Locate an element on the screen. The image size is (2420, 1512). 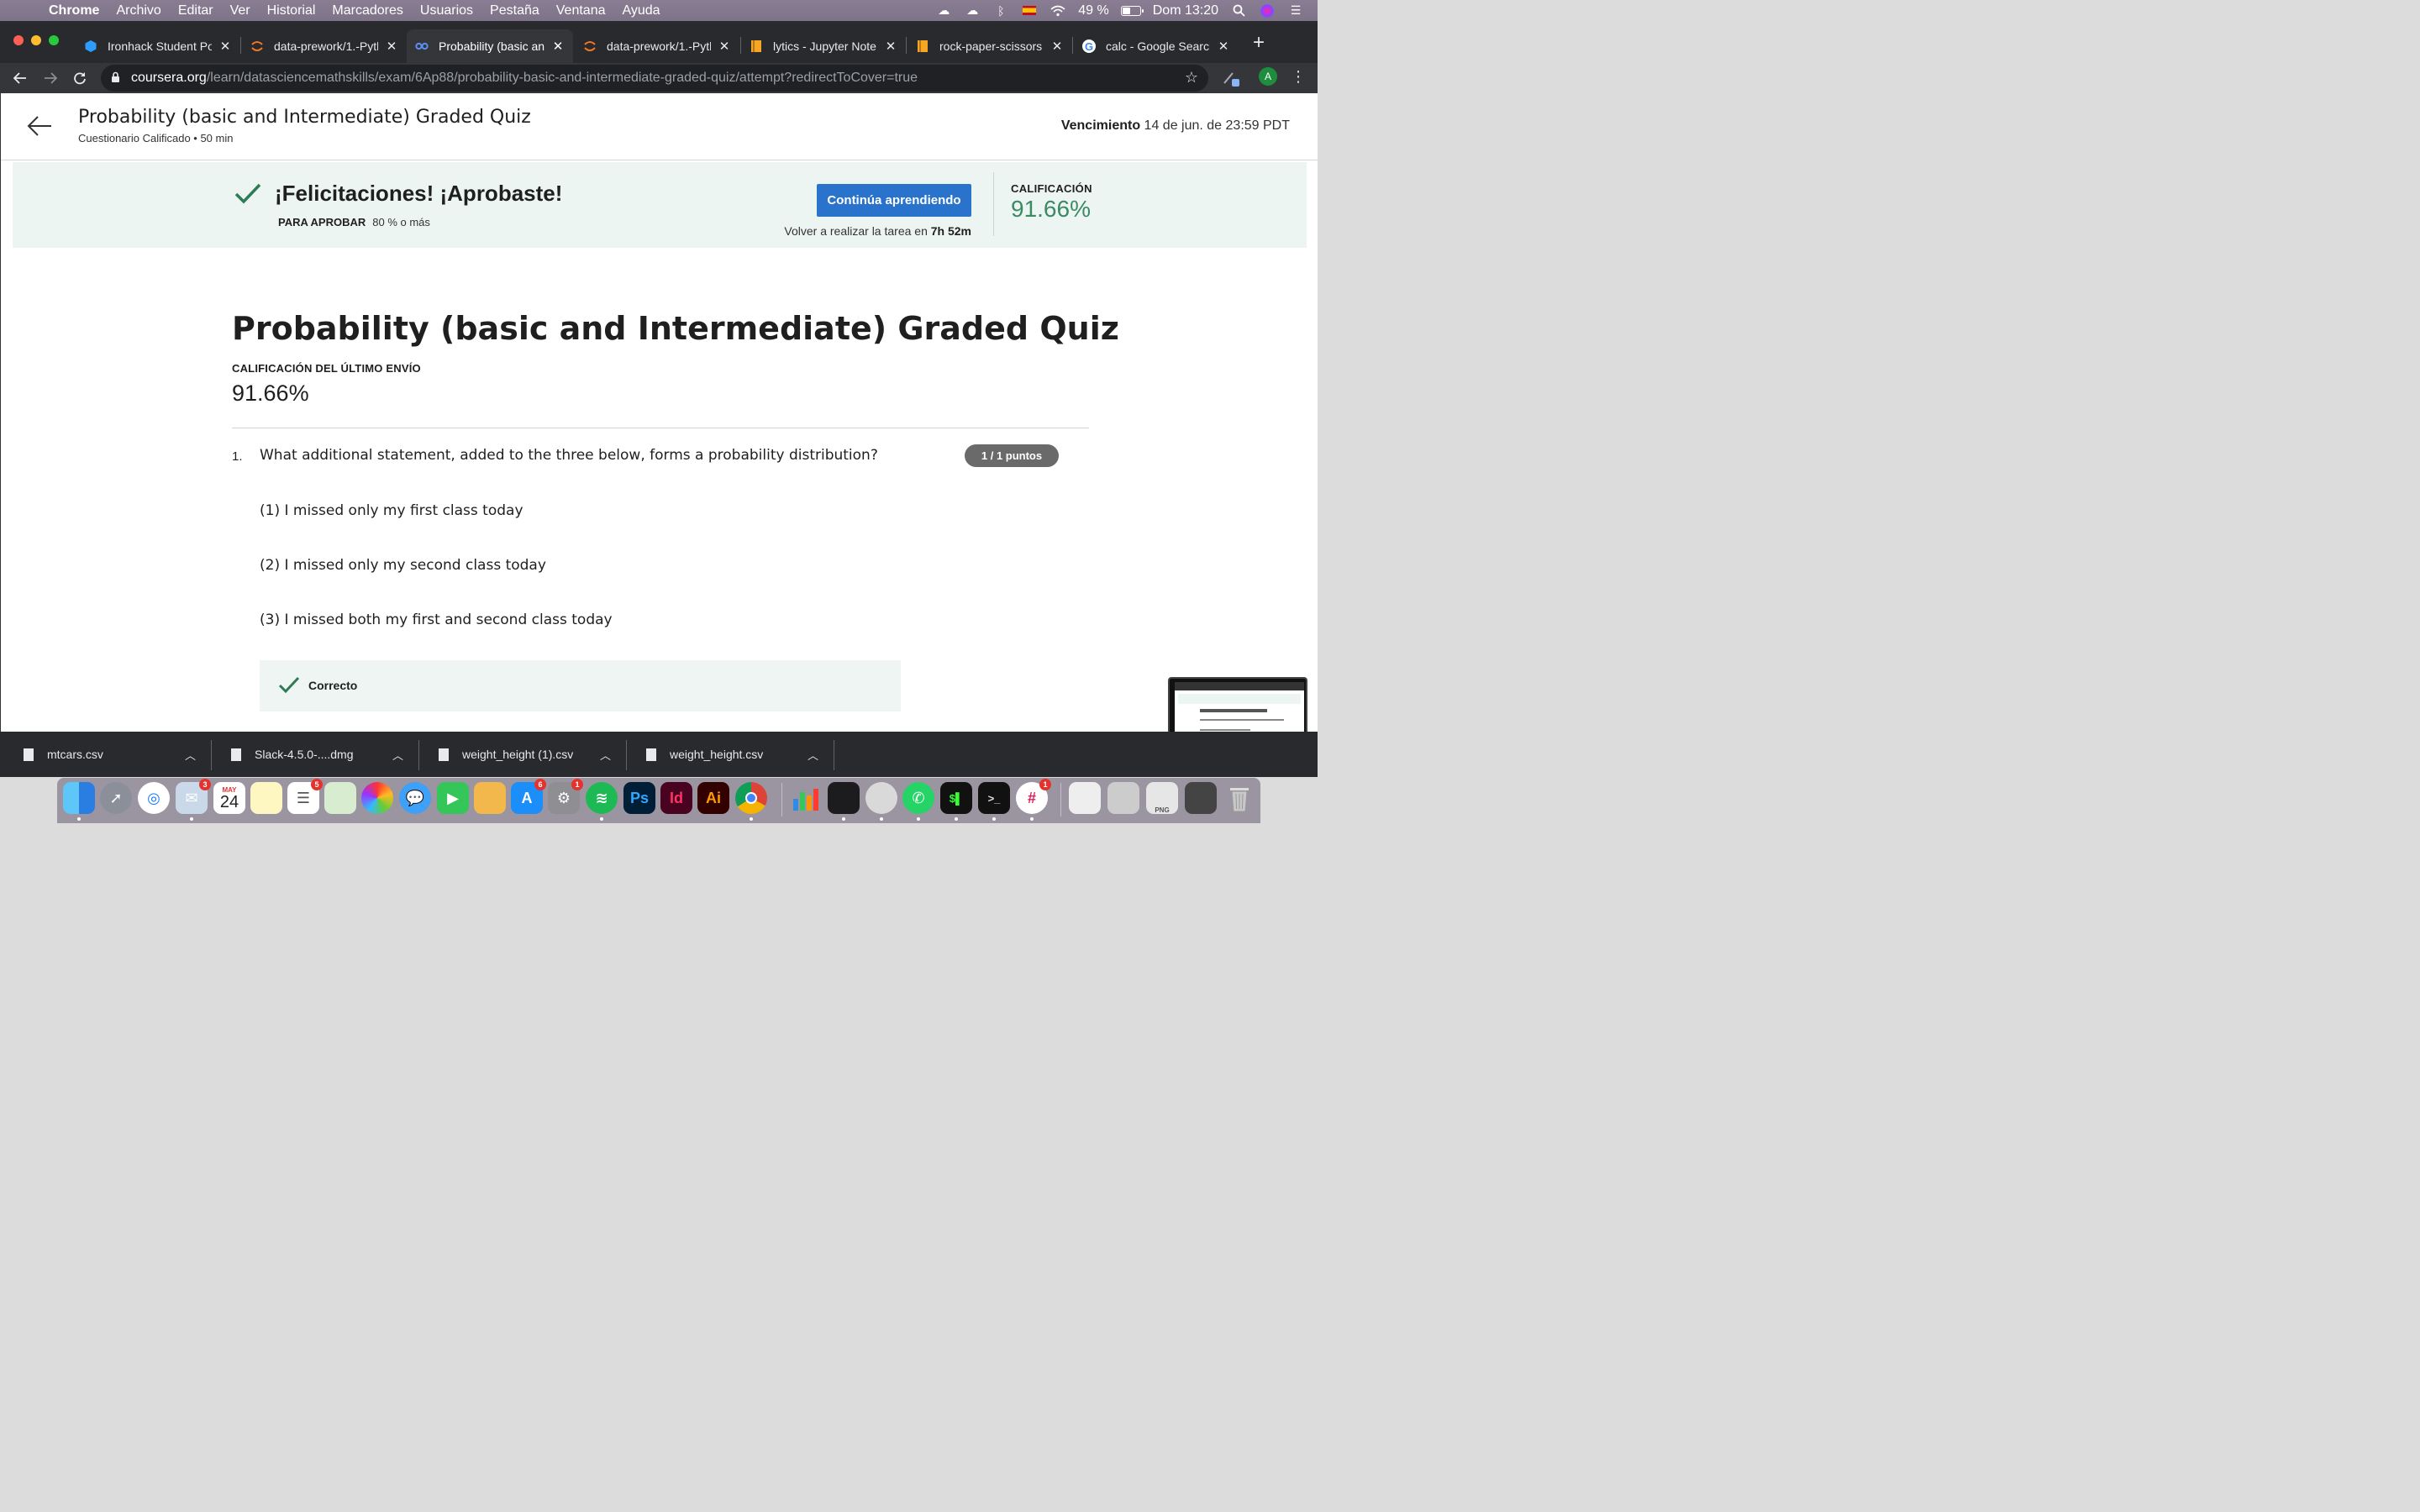
download-filename: weight_height.csv is located at coordinates (717, 754).